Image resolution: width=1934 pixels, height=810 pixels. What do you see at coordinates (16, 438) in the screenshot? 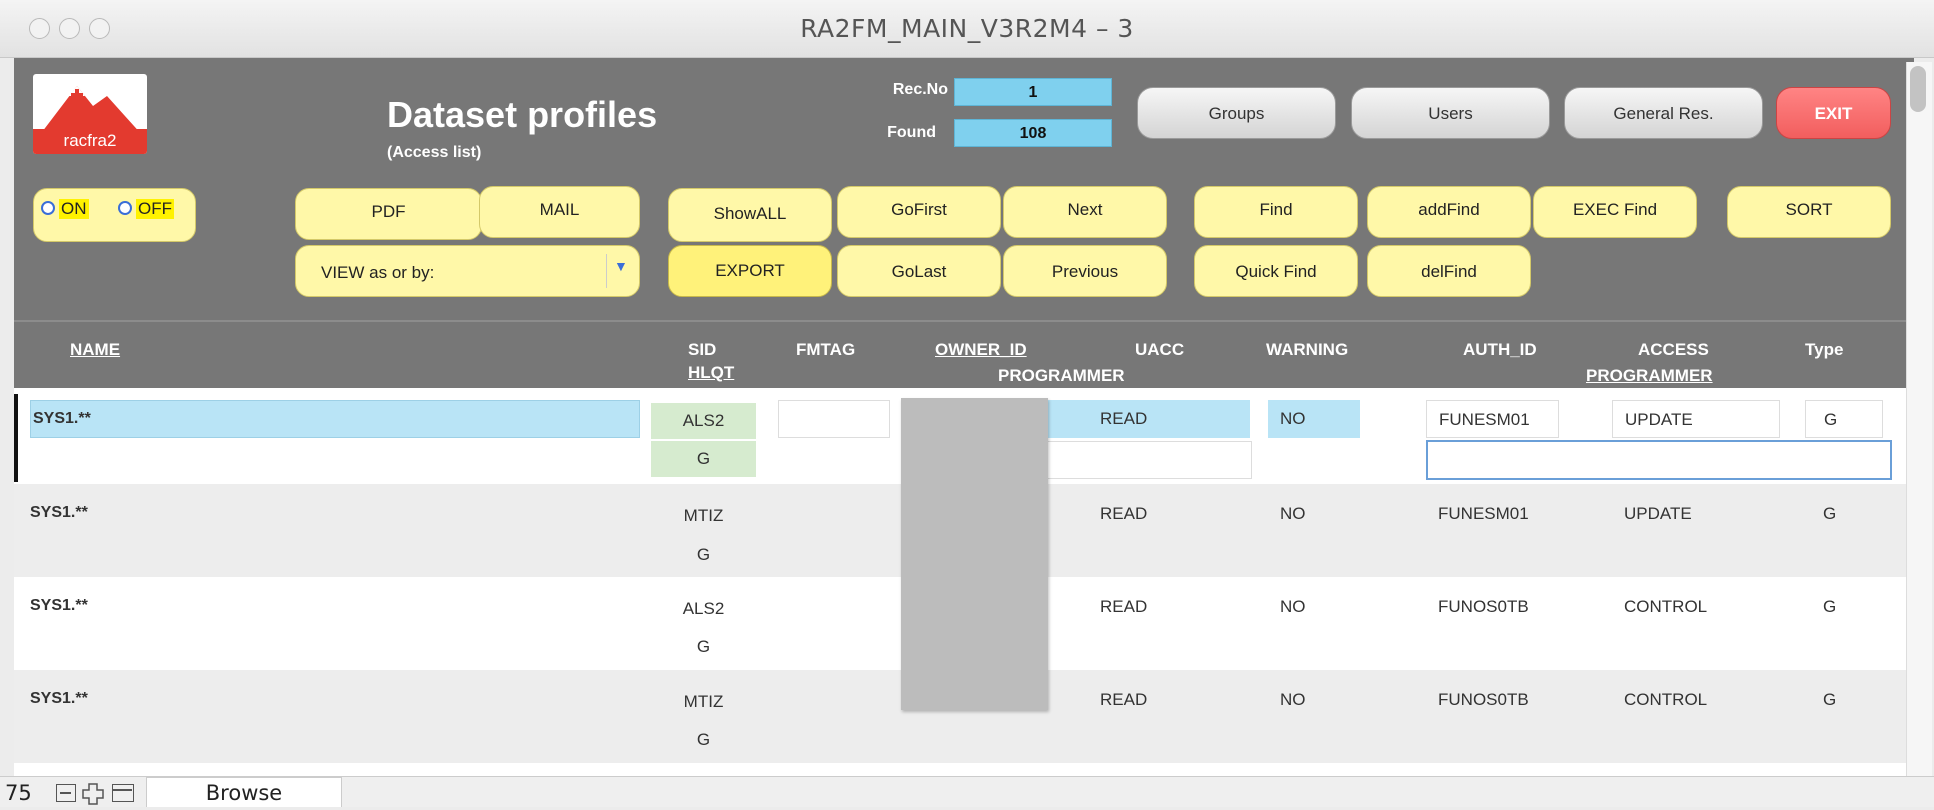
I see `active-row-marker` at bounding box center [16, 438].